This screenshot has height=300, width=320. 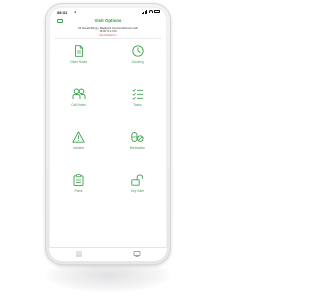 I want to click on option-label: Clocking, so click(x=137, y=62).